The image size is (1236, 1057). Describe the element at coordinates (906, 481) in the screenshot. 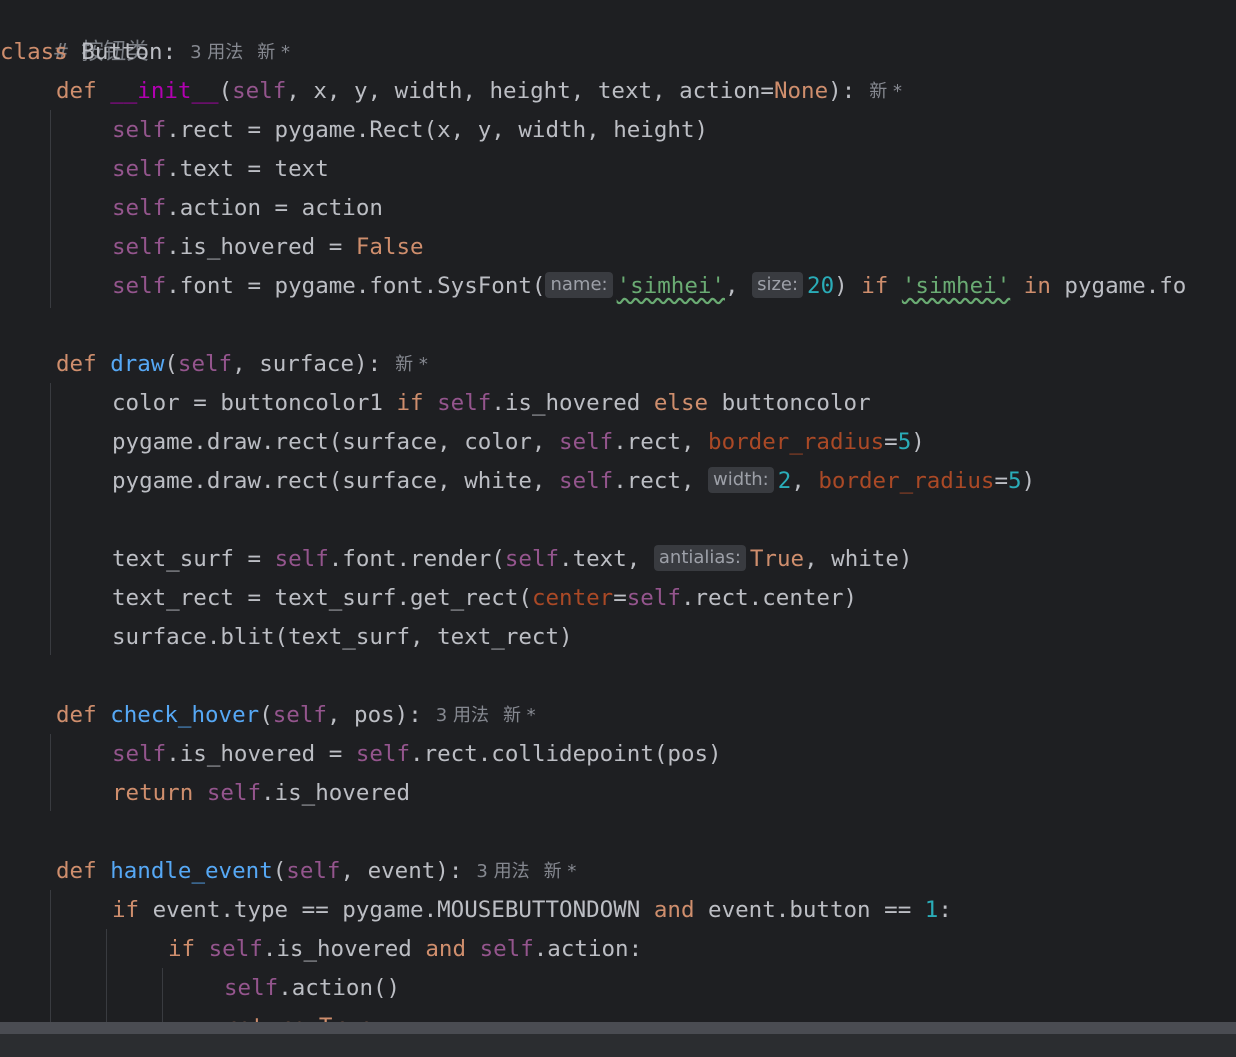

I see `named-argument: border_radius` at that location.